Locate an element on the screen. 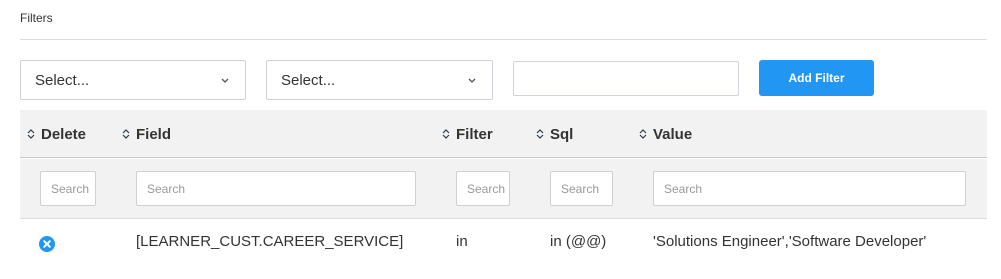 The width and height of the screenshot is (1001, 279). column-label: Field is located at coordinates (154, 134).